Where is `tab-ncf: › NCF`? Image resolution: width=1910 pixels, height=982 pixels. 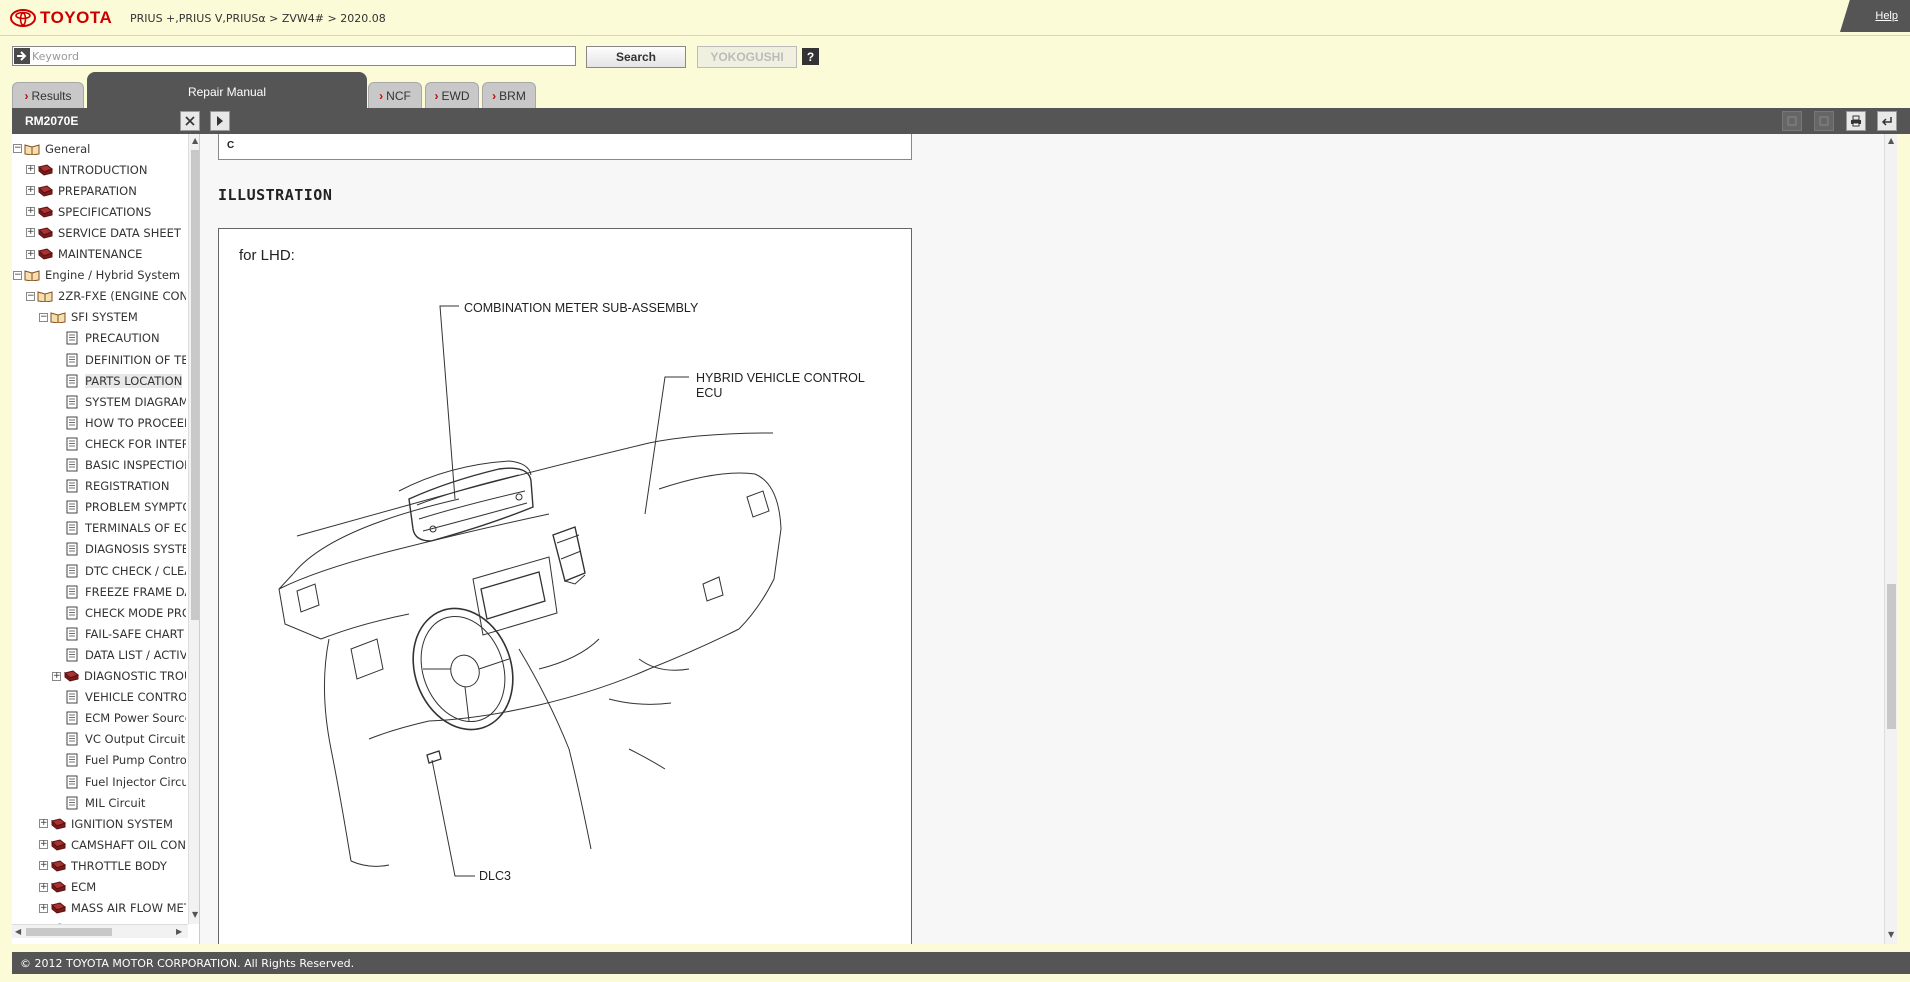 tab-ncf: › NCF is located at coordinates (395, 95).